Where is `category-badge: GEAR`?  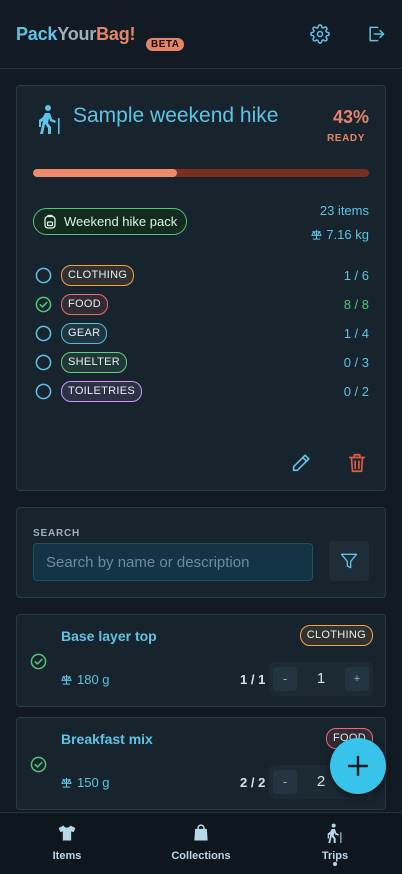
category-badge: GEAR is located at coordinates (84, 333).